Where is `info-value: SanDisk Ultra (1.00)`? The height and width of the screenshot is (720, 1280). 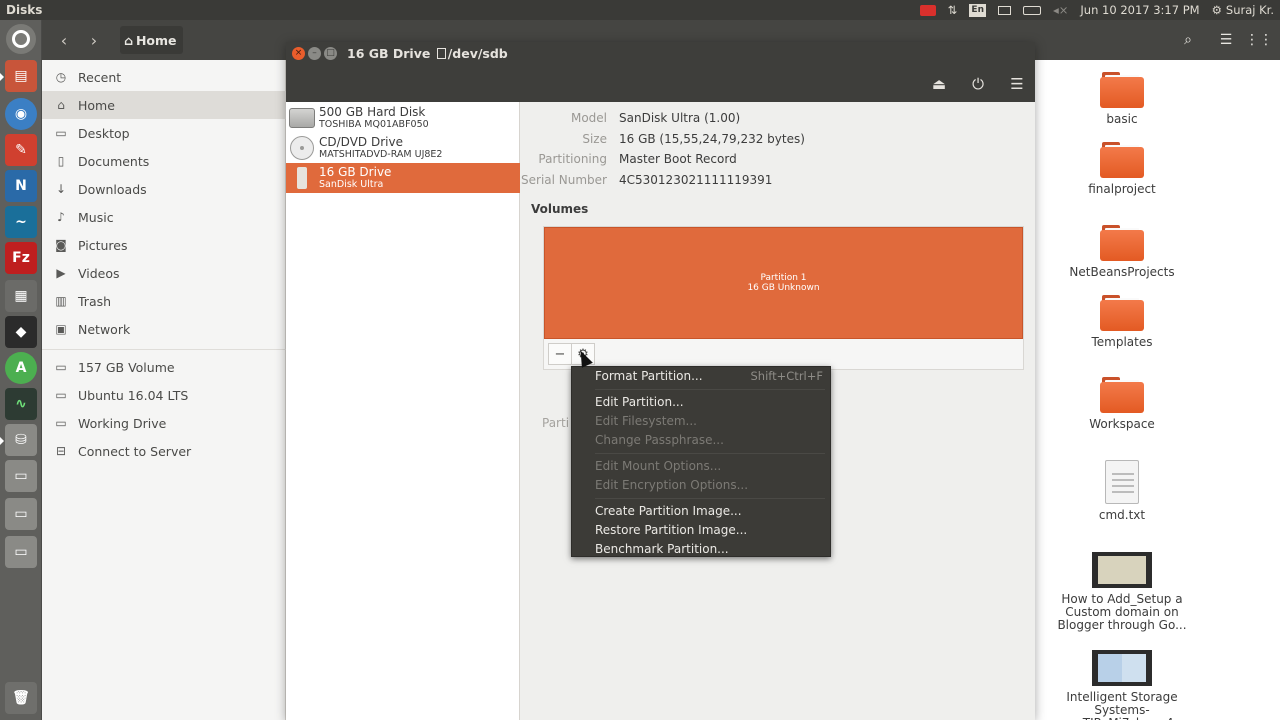 info-value: SanDisk Ultra (1.00) is located at coordinates (680, 118).